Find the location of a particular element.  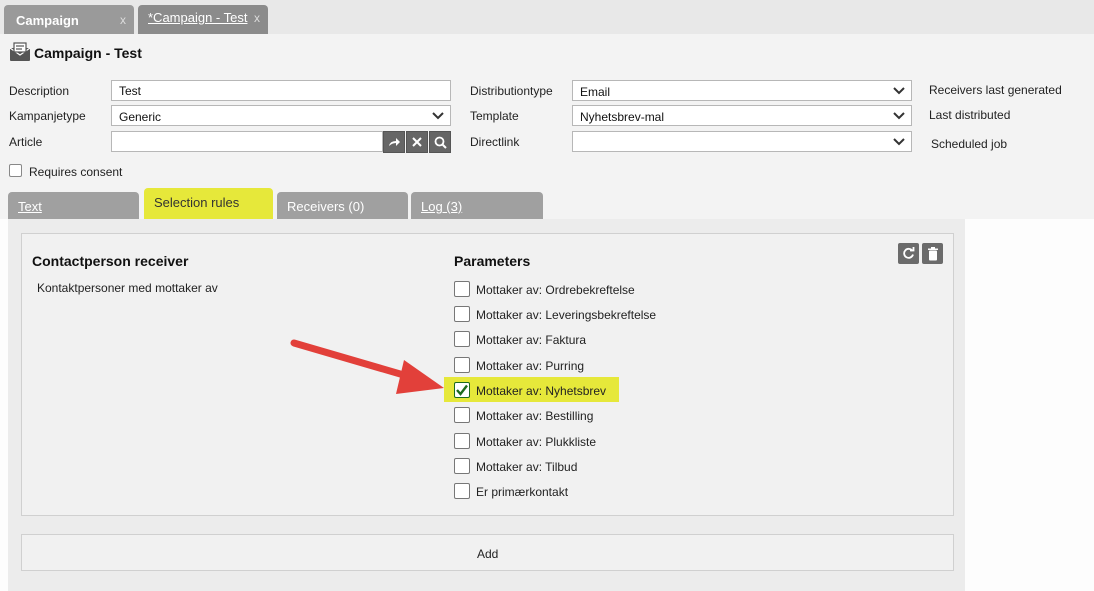

checkmark-icon is located at coordinates (462, 390).